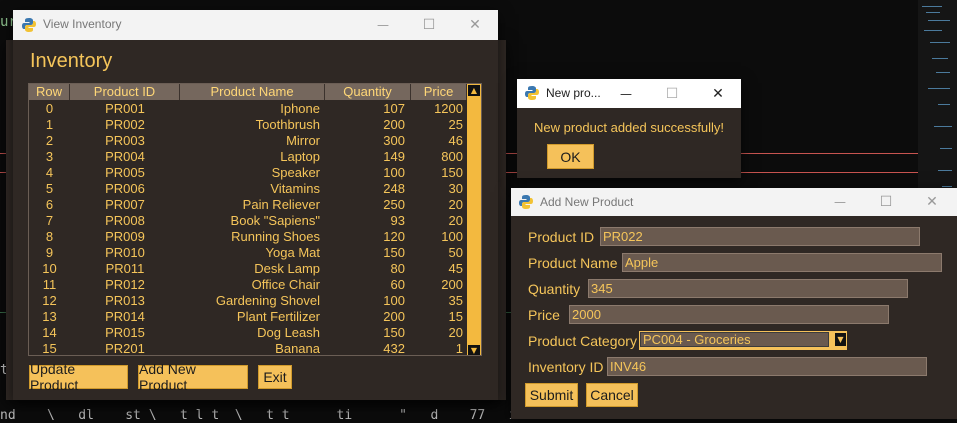  What do you see at coordinates (474, 219) in the screenshot?
I see `table-scrollbar: ▲ ▼` at bounding box center [474, 219].